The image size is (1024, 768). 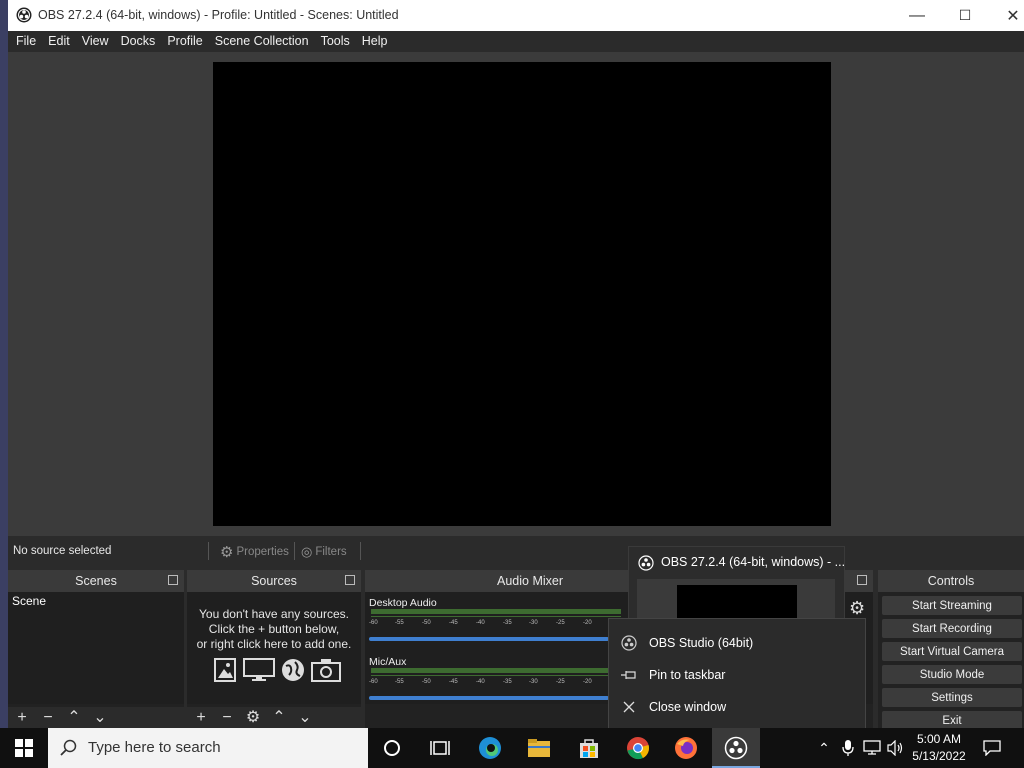 I want to click on file-explorer-icon, so click(x=539, y=748).